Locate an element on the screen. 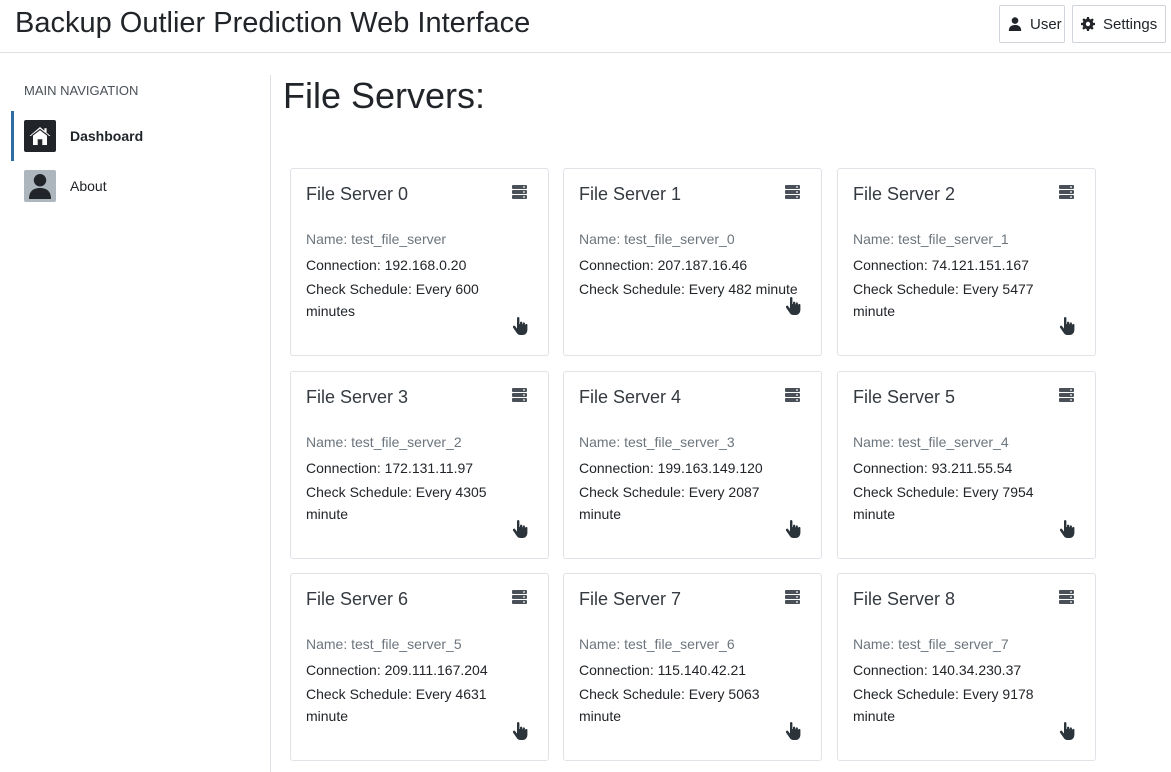  server-name: Name: test_file_server_2 is located at coordinates (384, 442).